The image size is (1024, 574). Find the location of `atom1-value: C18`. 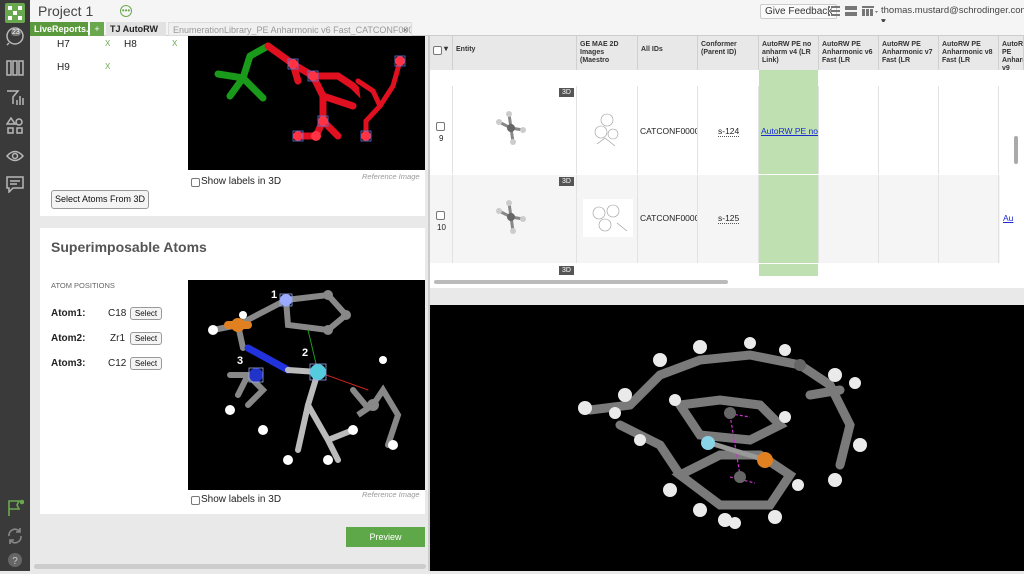

atom1-value: C18 is located at coordinates (117, 313).